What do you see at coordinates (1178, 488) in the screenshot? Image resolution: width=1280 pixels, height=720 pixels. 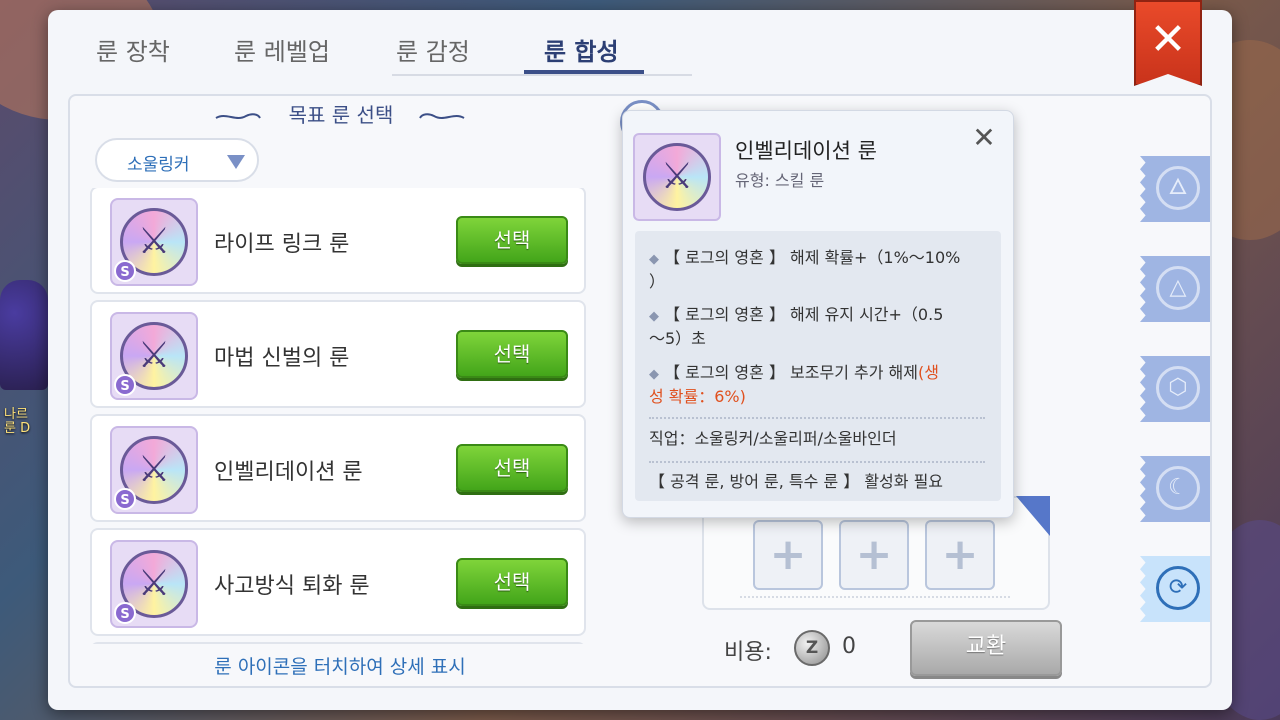 I see `moon-emblem-icon: ☾` at bounding box center [1178, 488].